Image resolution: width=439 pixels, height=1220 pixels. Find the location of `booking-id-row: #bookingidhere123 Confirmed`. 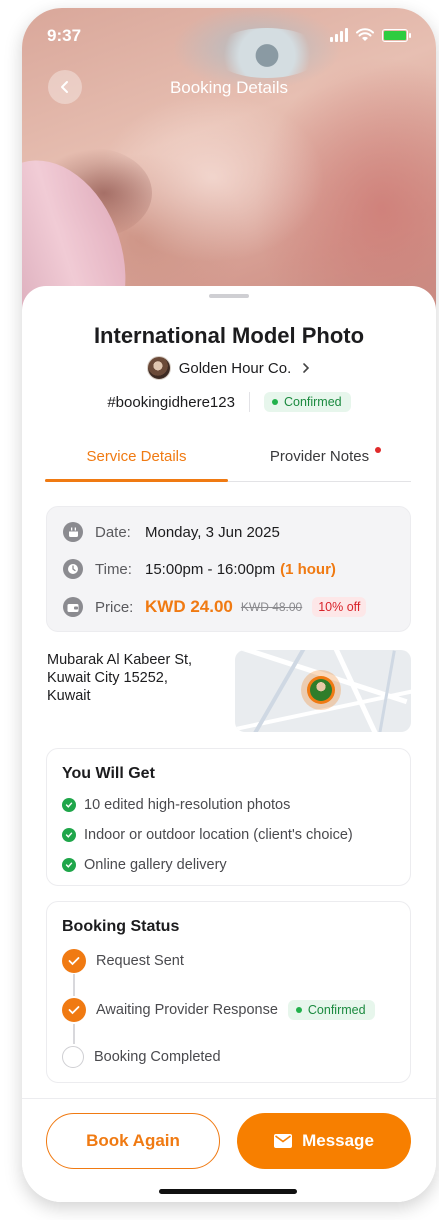

booking-id-row: #bookingidhere123 Confirmed is located at coordinates (229, 402).